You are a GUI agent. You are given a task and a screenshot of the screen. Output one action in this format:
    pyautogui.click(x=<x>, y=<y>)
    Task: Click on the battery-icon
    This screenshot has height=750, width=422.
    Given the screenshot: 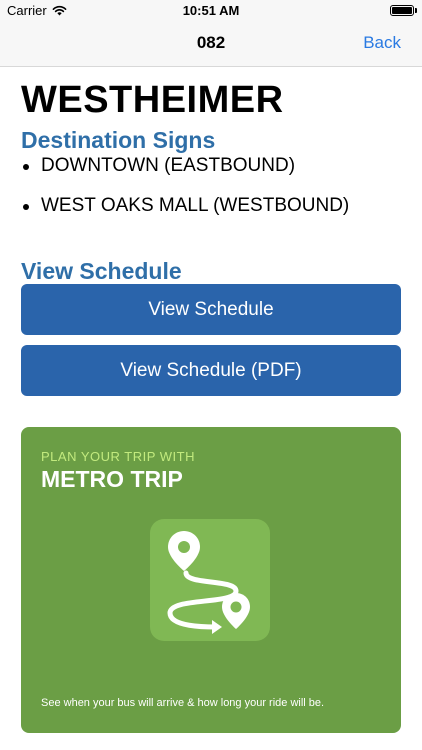 What is the action you would take?
    pyautogui.click(x=402, y=10)
    